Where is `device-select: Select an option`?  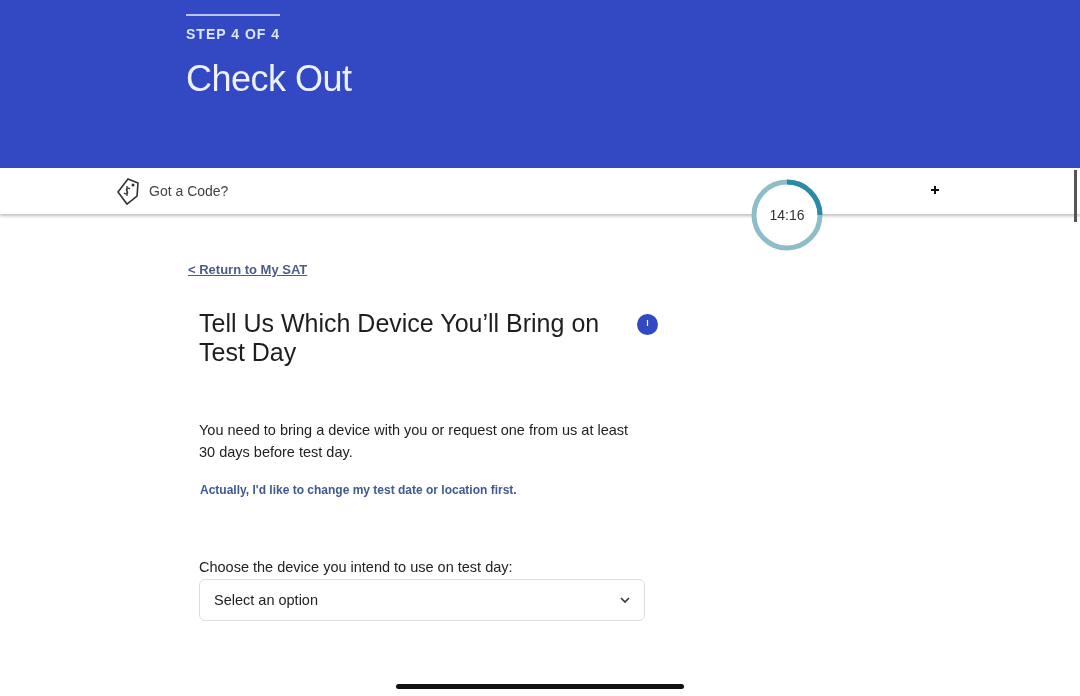 device-select: Select an option is located at coordinates (422, 600).